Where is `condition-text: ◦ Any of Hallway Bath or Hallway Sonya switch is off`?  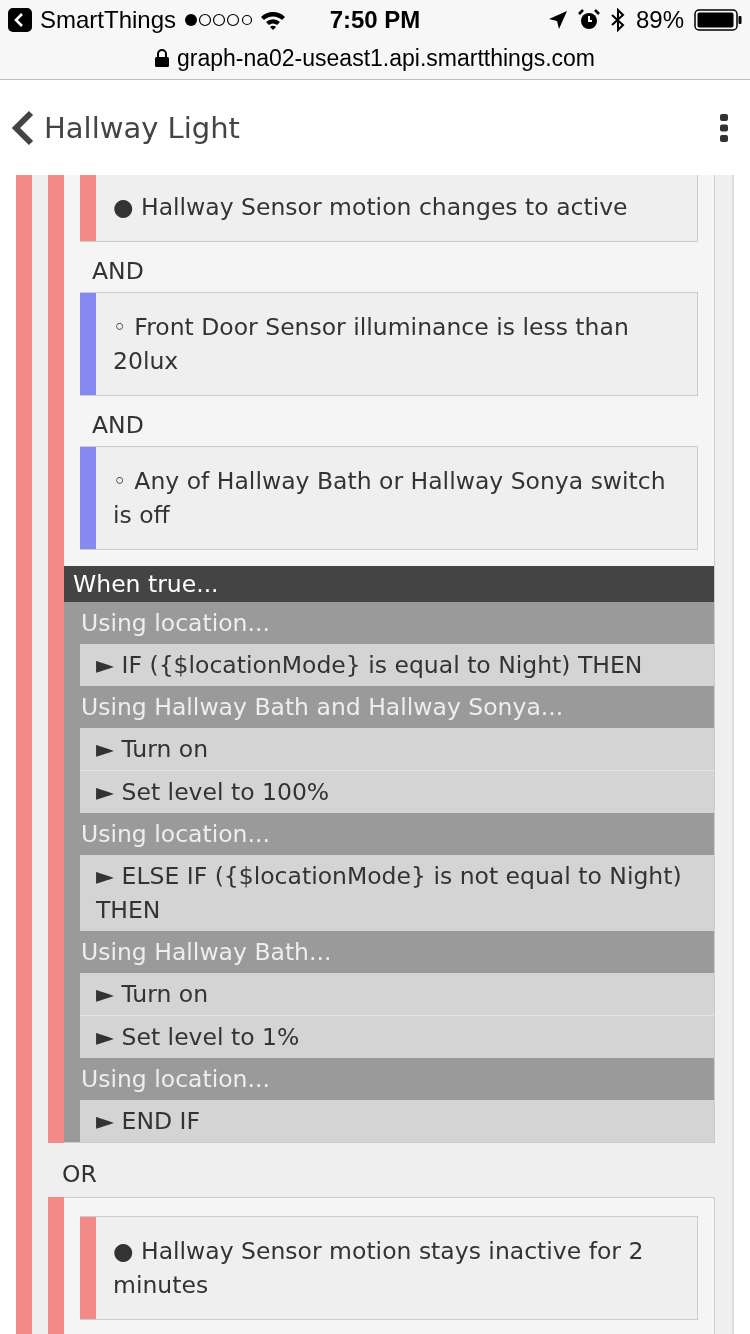 condition-text: ◦ Any of Hallway Bath or Hallway Sonya switch is off is located at coordinates (389, 498).